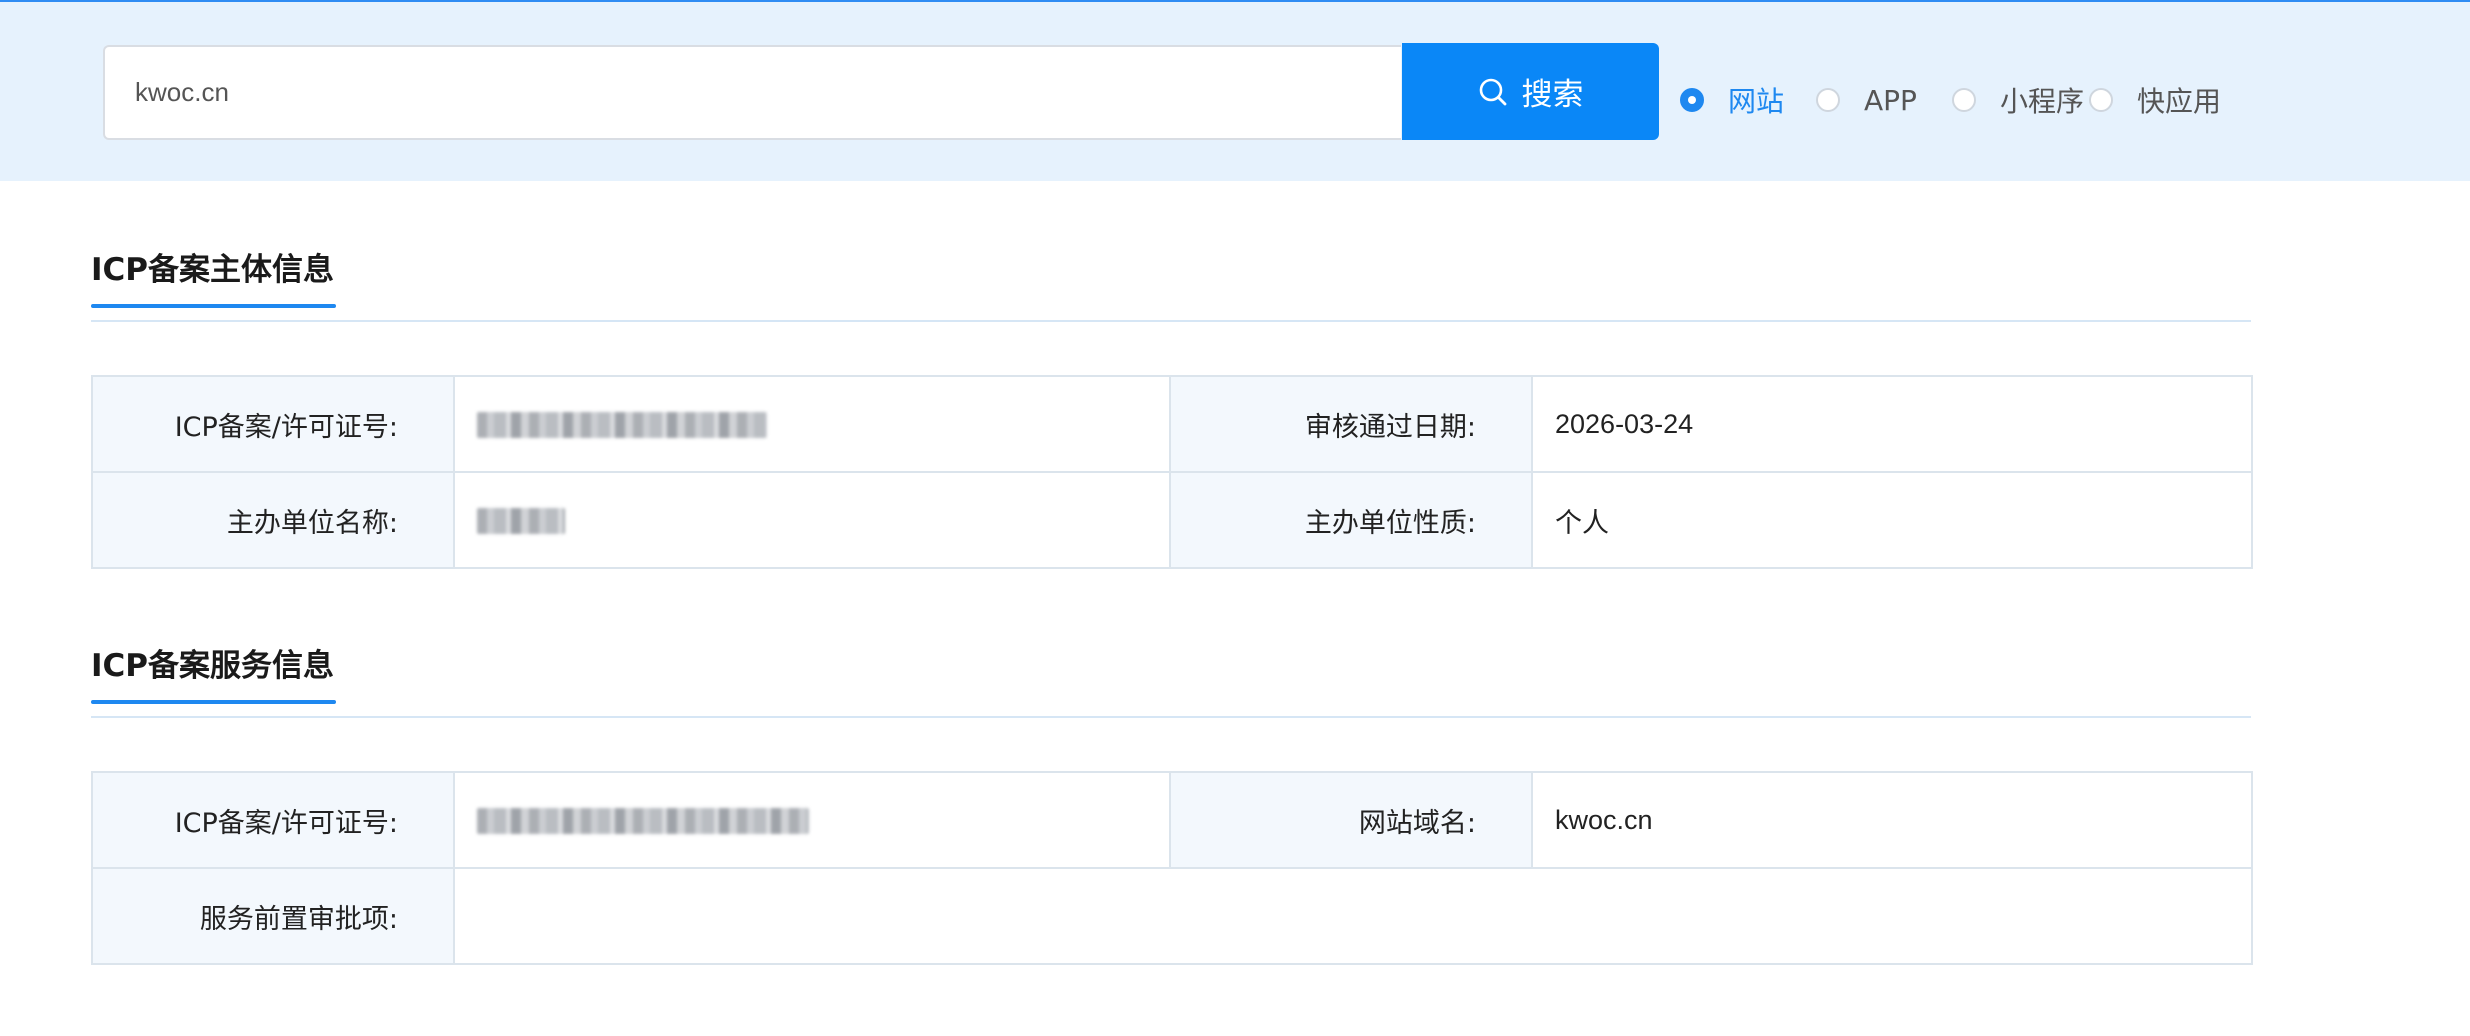  I want to click on pre-approval-label: 服务前置审批项:, so click(273, 916).